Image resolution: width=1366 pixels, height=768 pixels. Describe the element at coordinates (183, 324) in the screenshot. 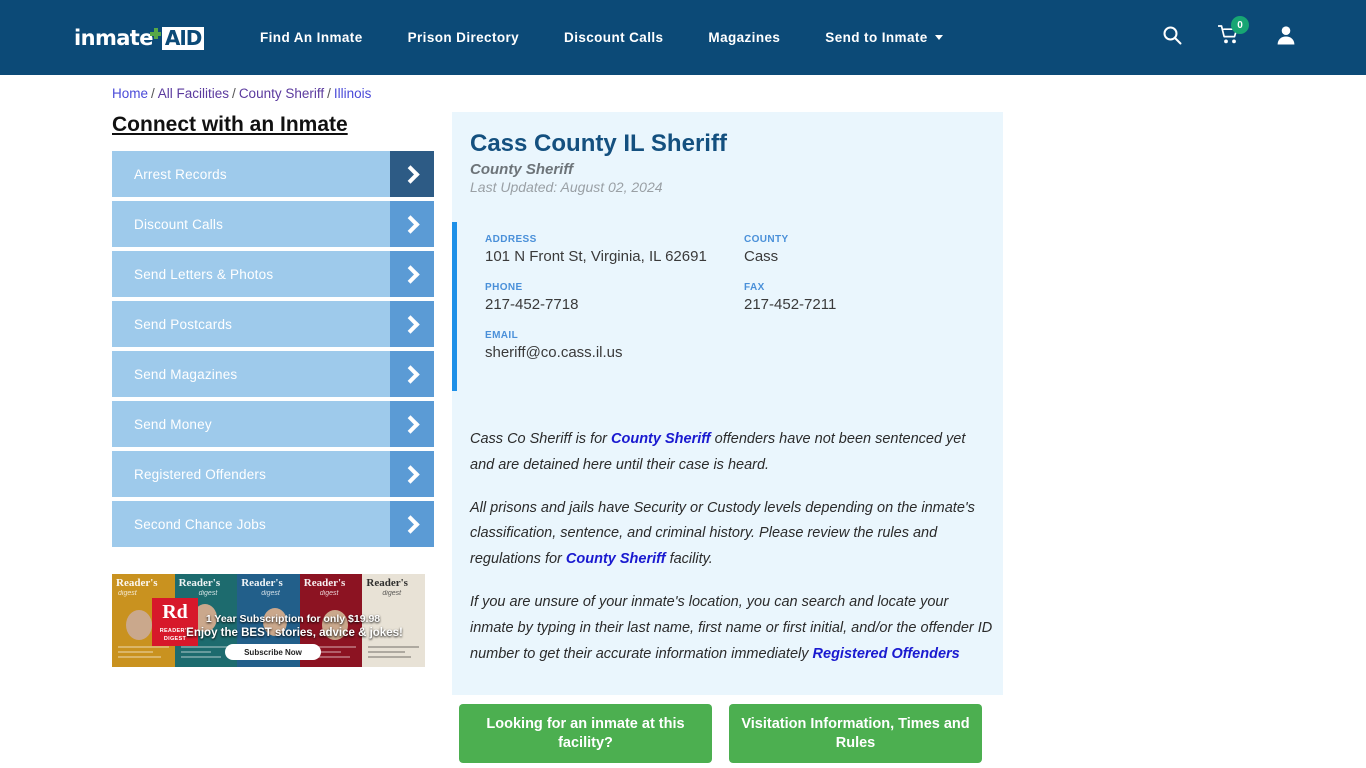

I see `sidebar-item-label: Send Postcards` at that location.